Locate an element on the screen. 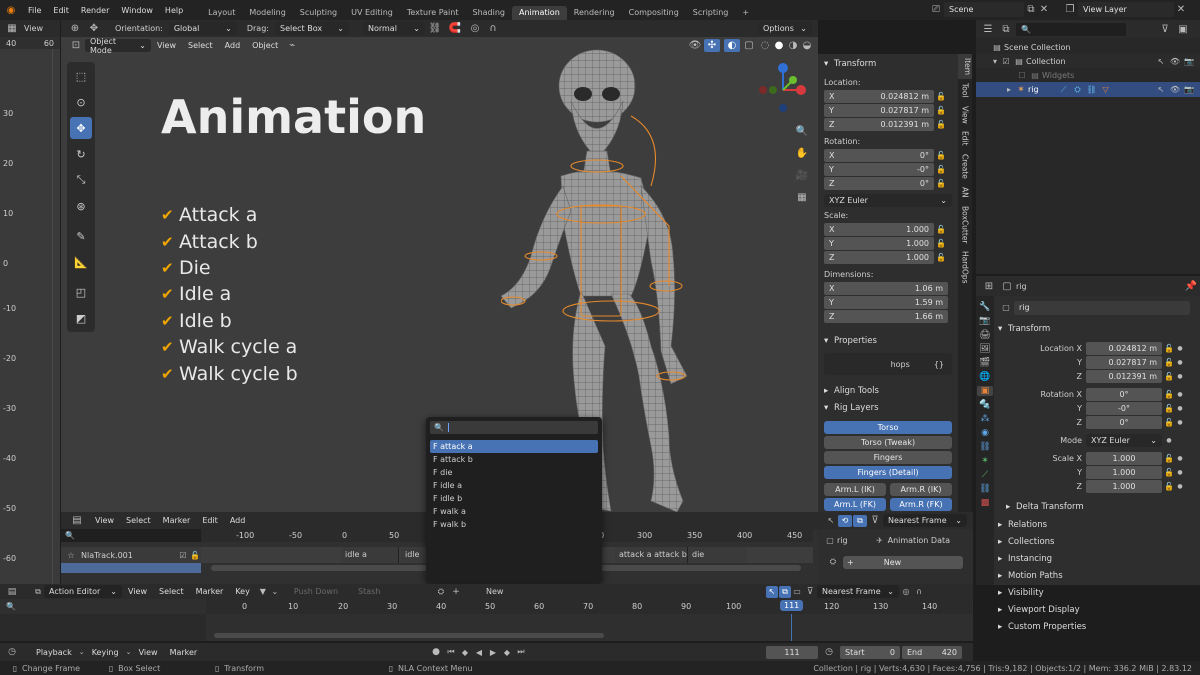 This screenshot has width=1200, height=675. include-missing-icon: ⧉ is located at coordinates (860, 520).